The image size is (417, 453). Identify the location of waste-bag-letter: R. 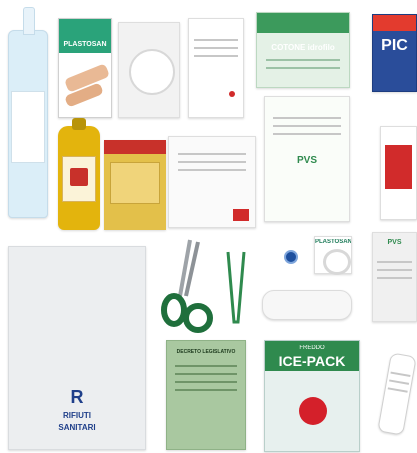
(77, 397).